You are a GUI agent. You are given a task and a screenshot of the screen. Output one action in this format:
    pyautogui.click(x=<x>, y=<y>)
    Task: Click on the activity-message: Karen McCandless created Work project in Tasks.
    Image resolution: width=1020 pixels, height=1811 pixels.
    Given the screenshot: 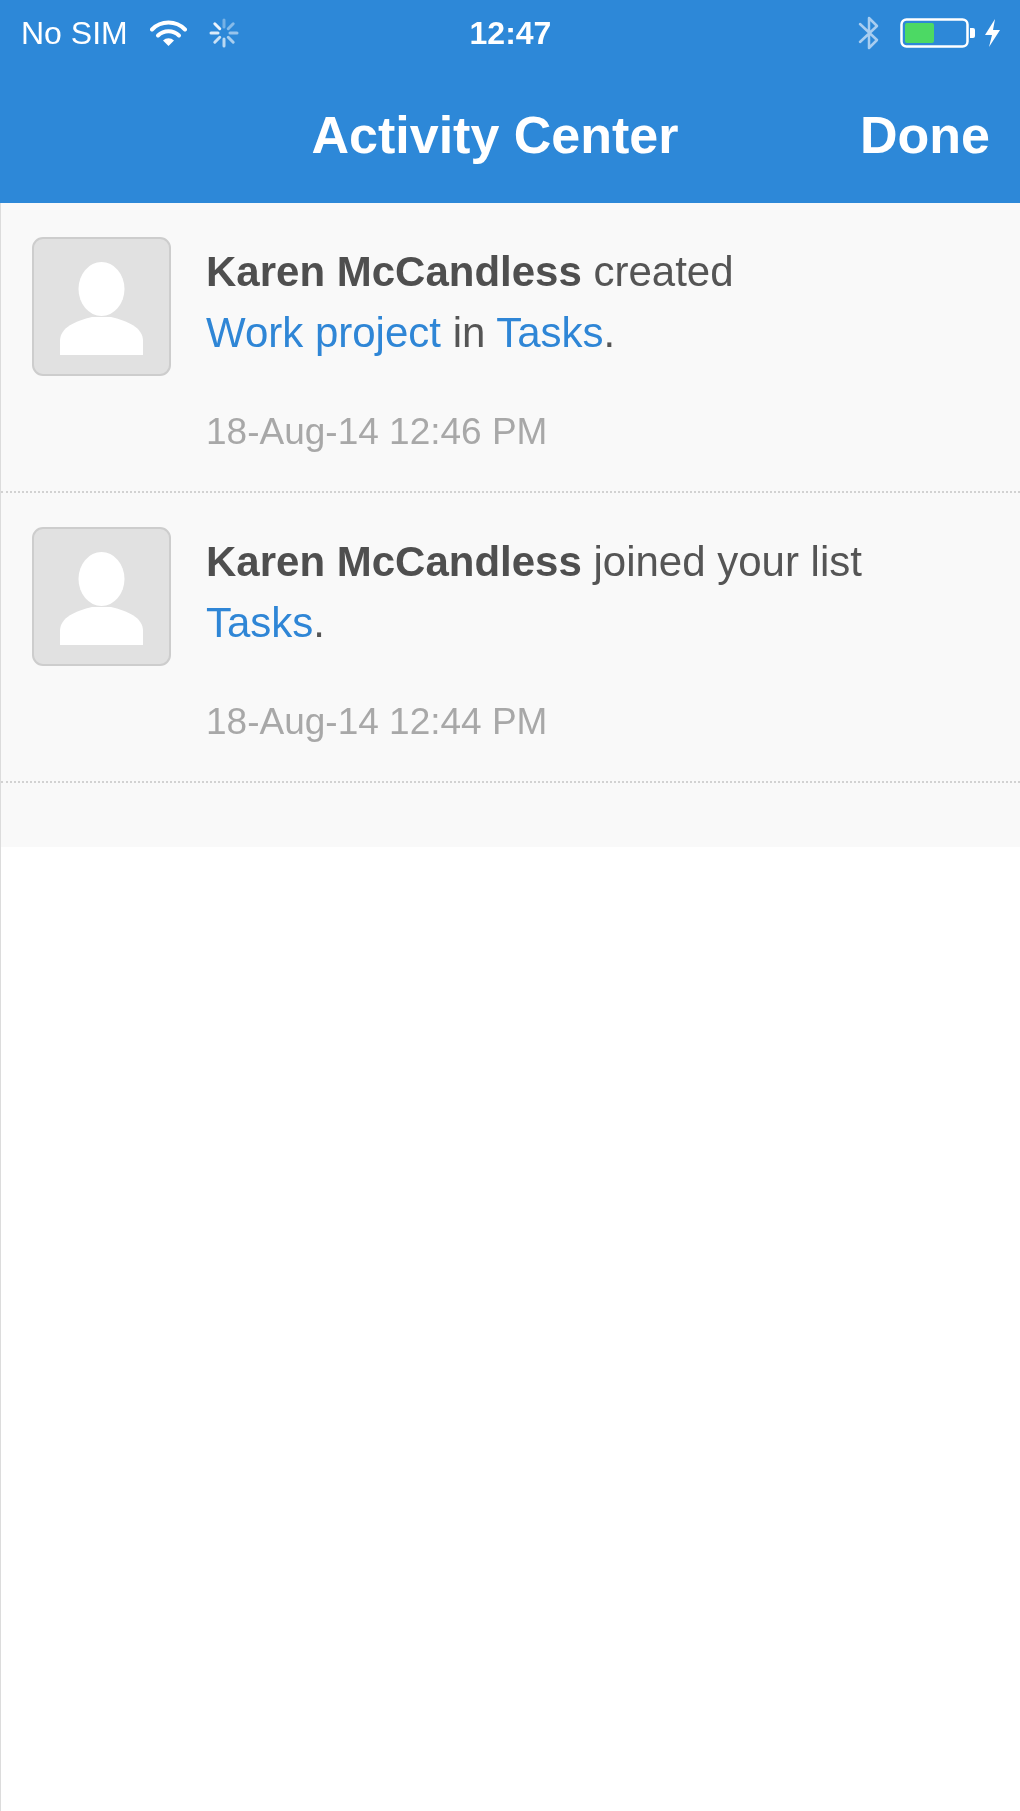 What is the action you would take?
    pyautogui.click(x=470, y=302)
    